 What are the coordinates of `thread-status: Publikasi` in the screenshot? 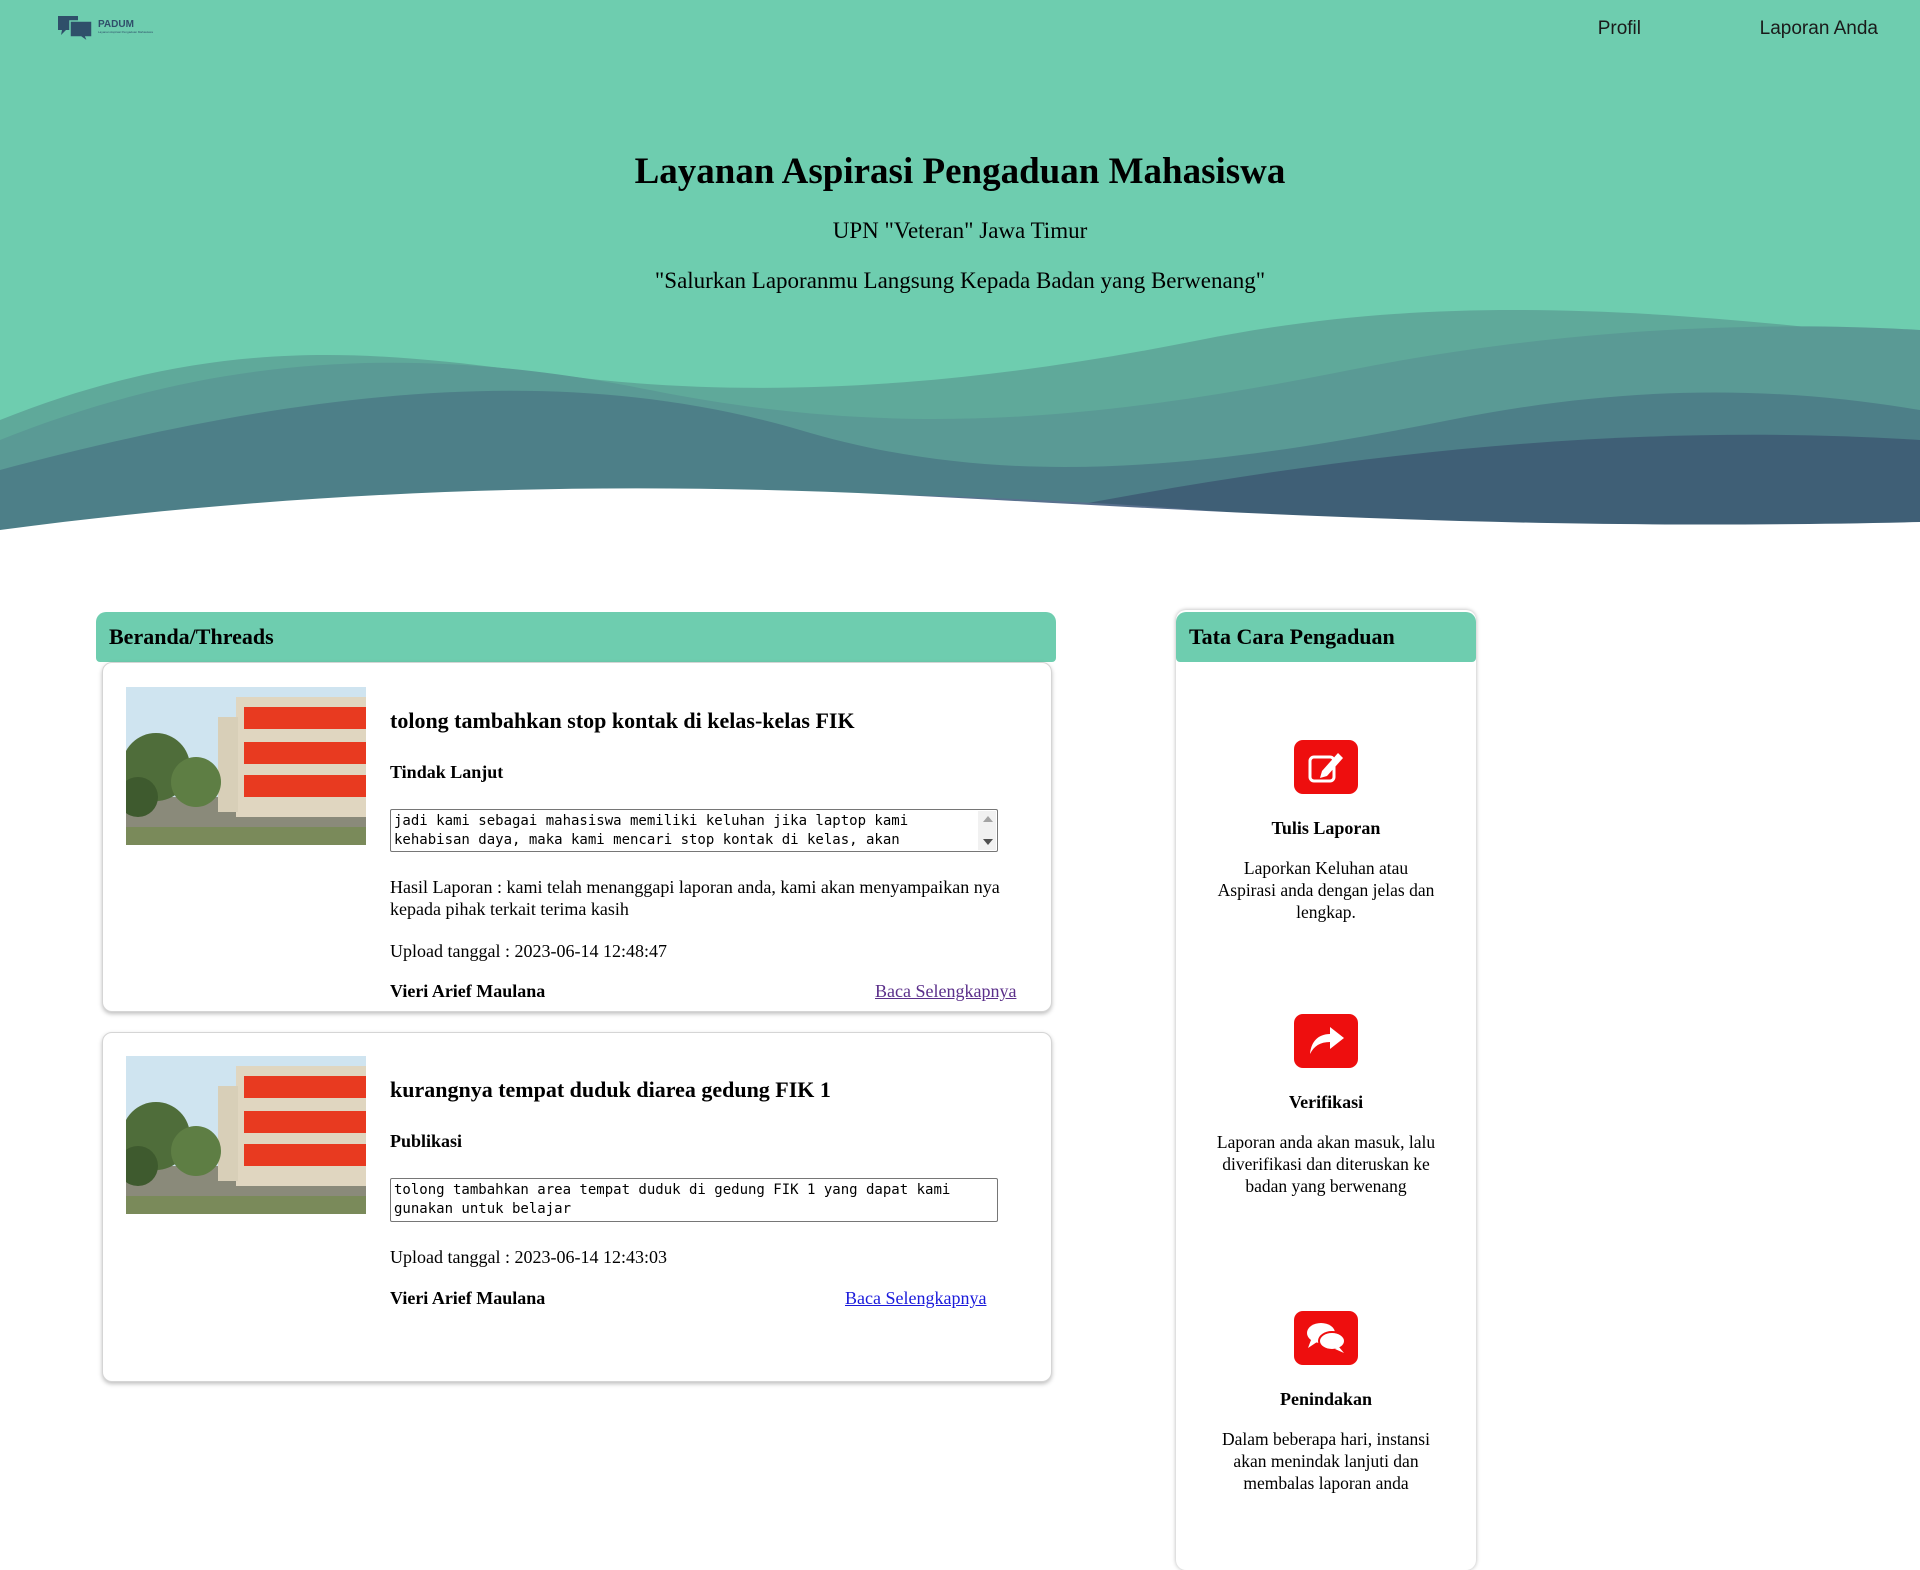 It's located at (426, 1141).